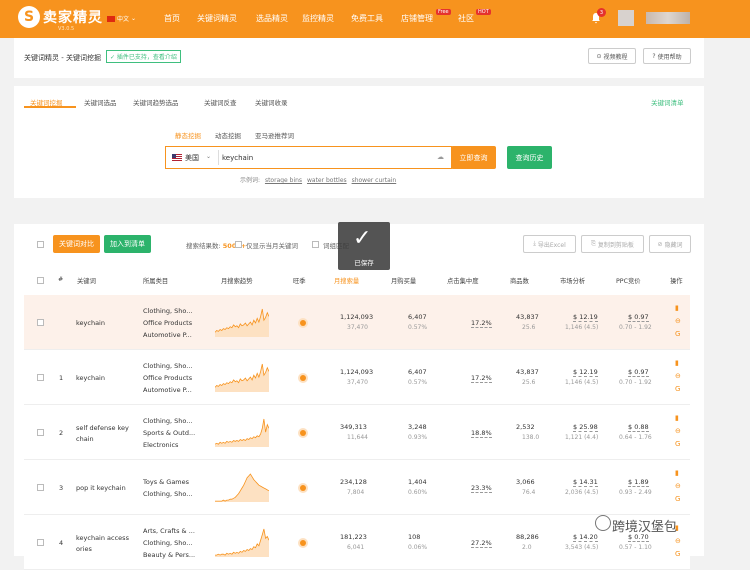 This screenshot has height=570, width=750. Describe the element at coordinates (403, 280) in the screenshot. I see `col-header-monthly-purchases: 月购买量` at that location.